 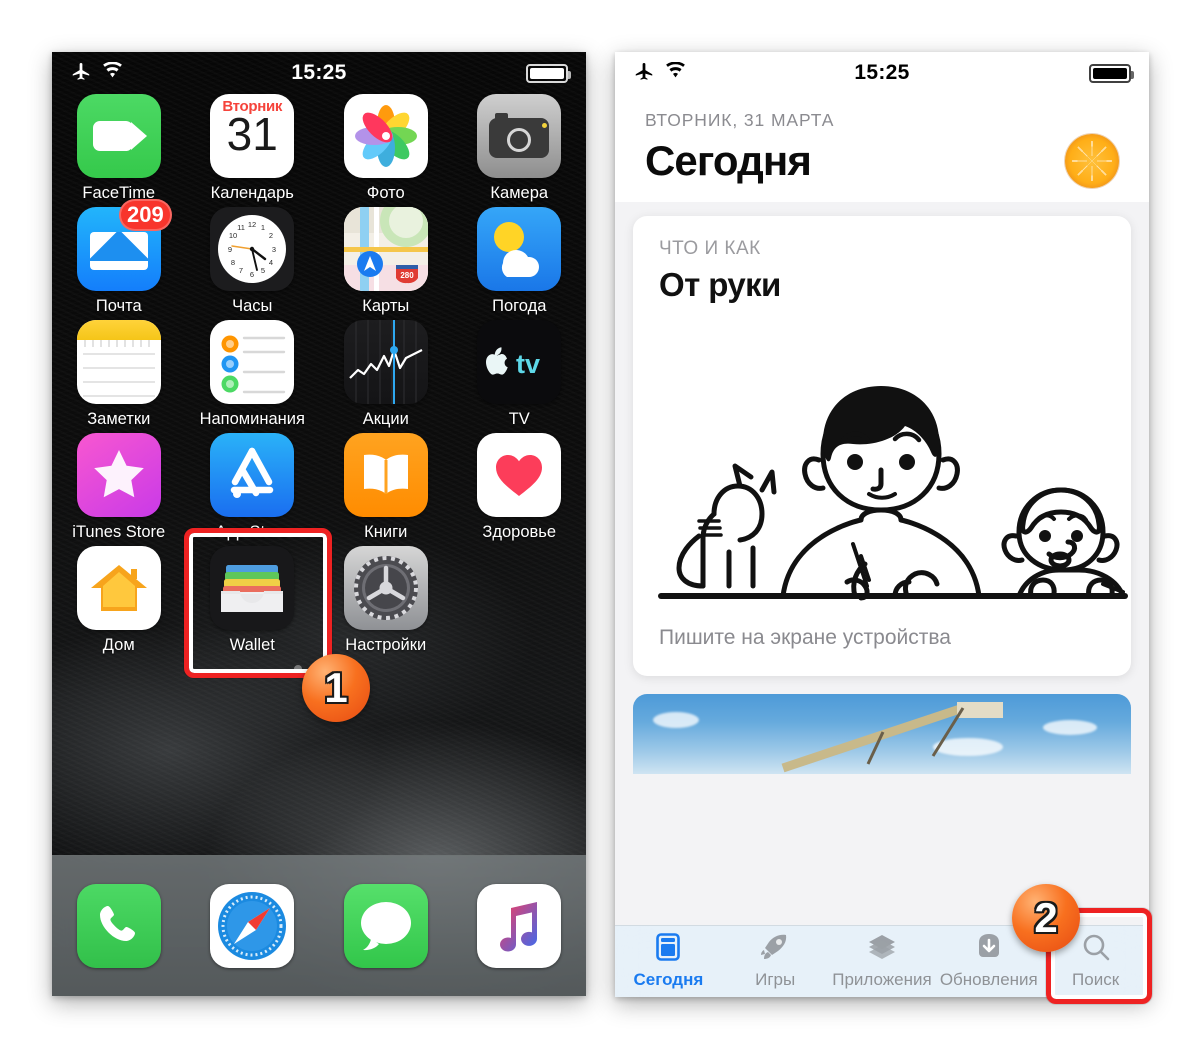 I want to click on app-wallet: Wallet, so click(x=252, y=600).